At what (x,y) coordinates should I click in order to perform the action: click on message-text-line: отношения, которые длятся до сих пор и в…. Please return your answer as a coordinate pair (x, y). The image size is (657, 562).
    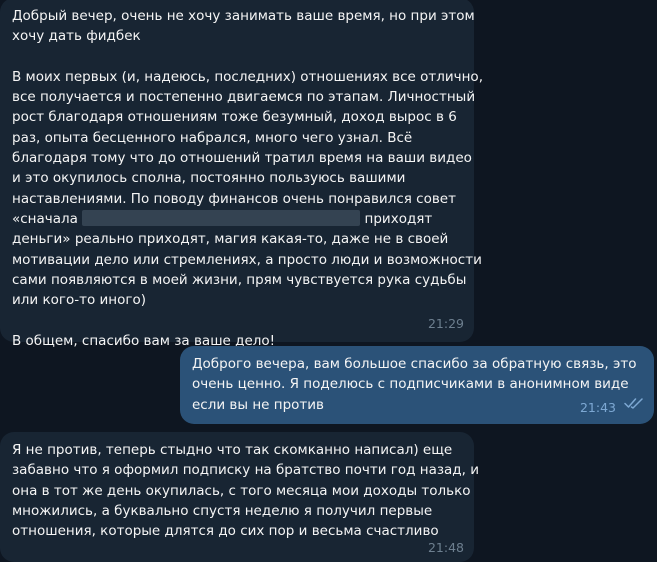
    Looking at the image, I should click on (225, 531).